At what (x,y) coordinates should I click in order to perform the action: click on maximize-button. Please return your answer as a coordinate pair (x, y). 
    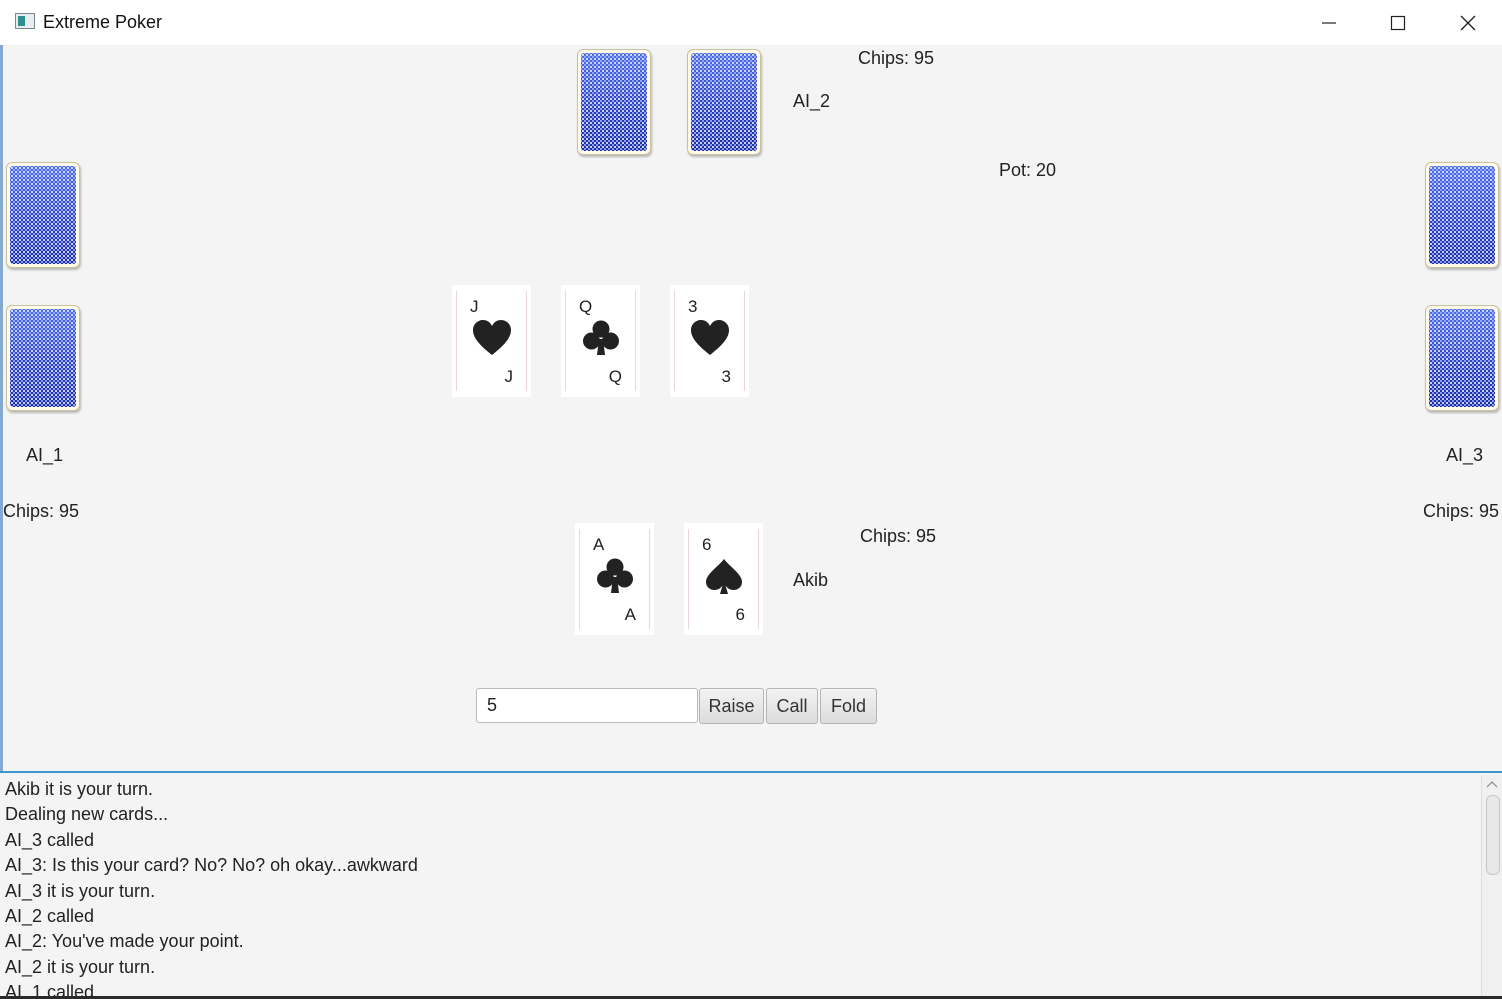
    Looking at the image, I should click on (1398, 22).